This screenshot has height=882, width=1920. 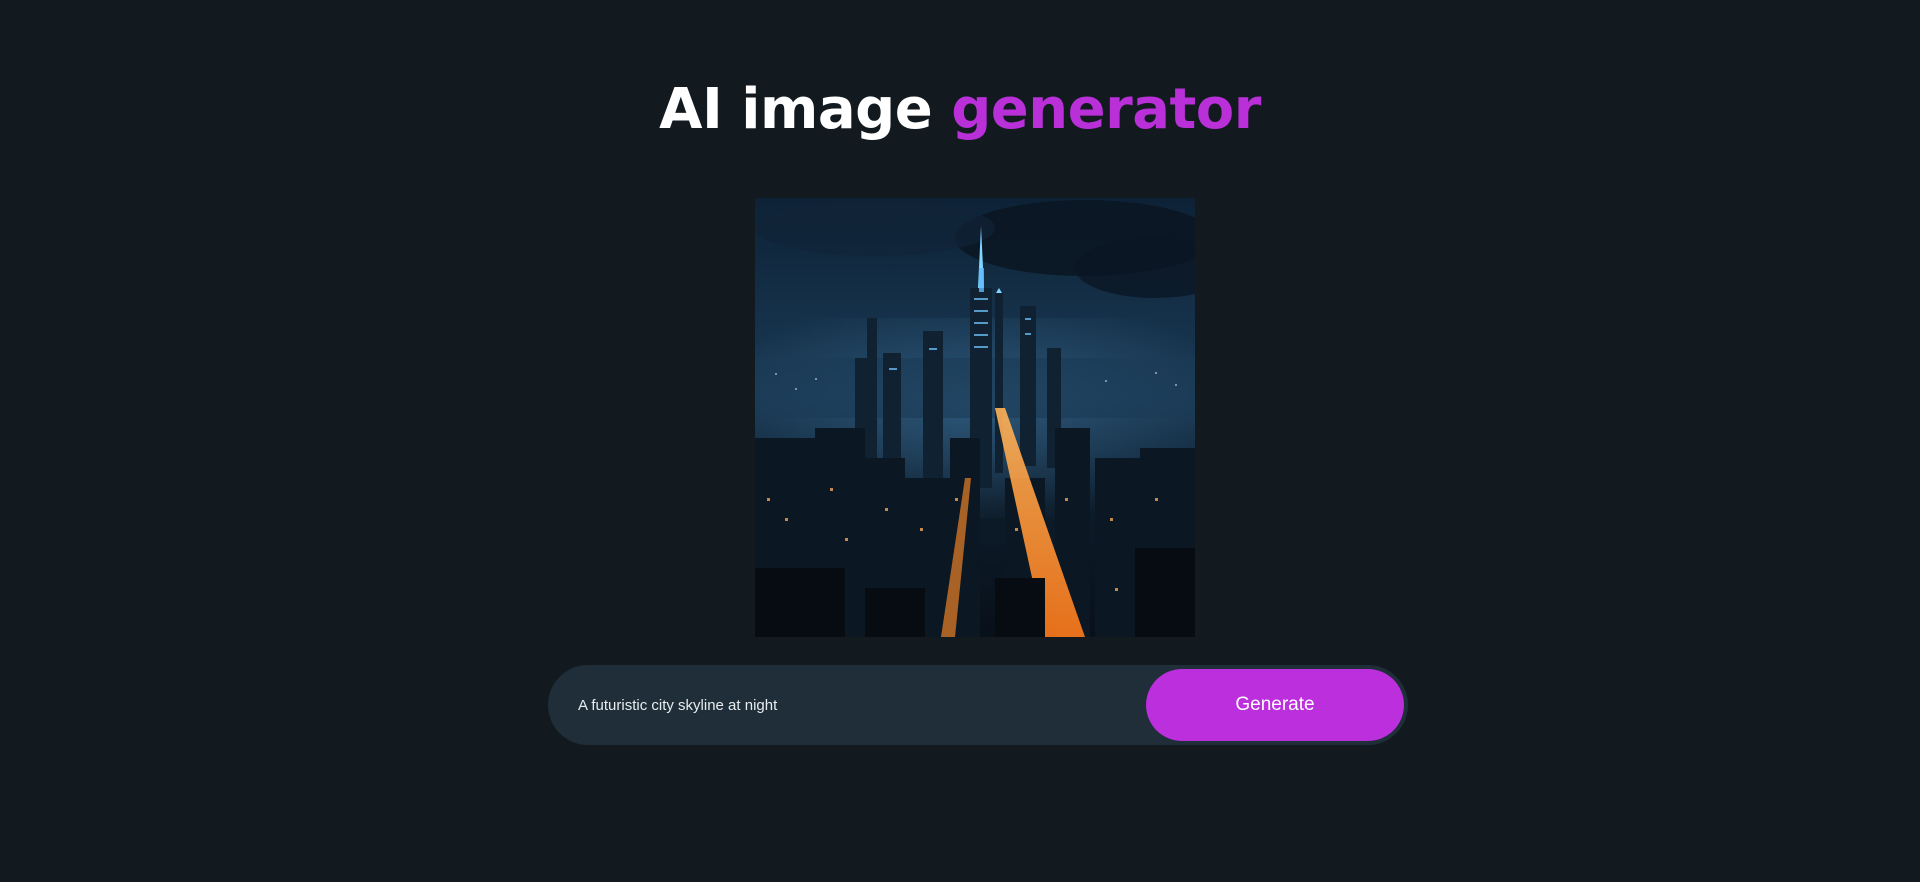 I want to click on prompt-input, so click(x=848, y=705).